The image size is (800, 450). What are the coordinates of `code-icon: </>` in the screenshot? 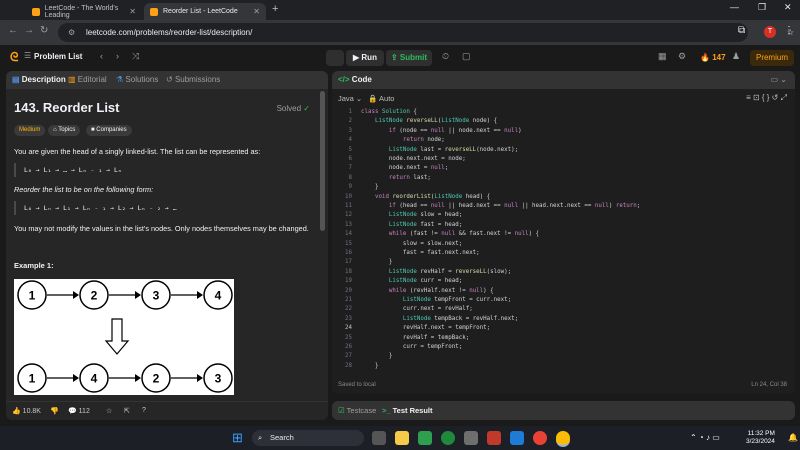 It's located at (345, 79).